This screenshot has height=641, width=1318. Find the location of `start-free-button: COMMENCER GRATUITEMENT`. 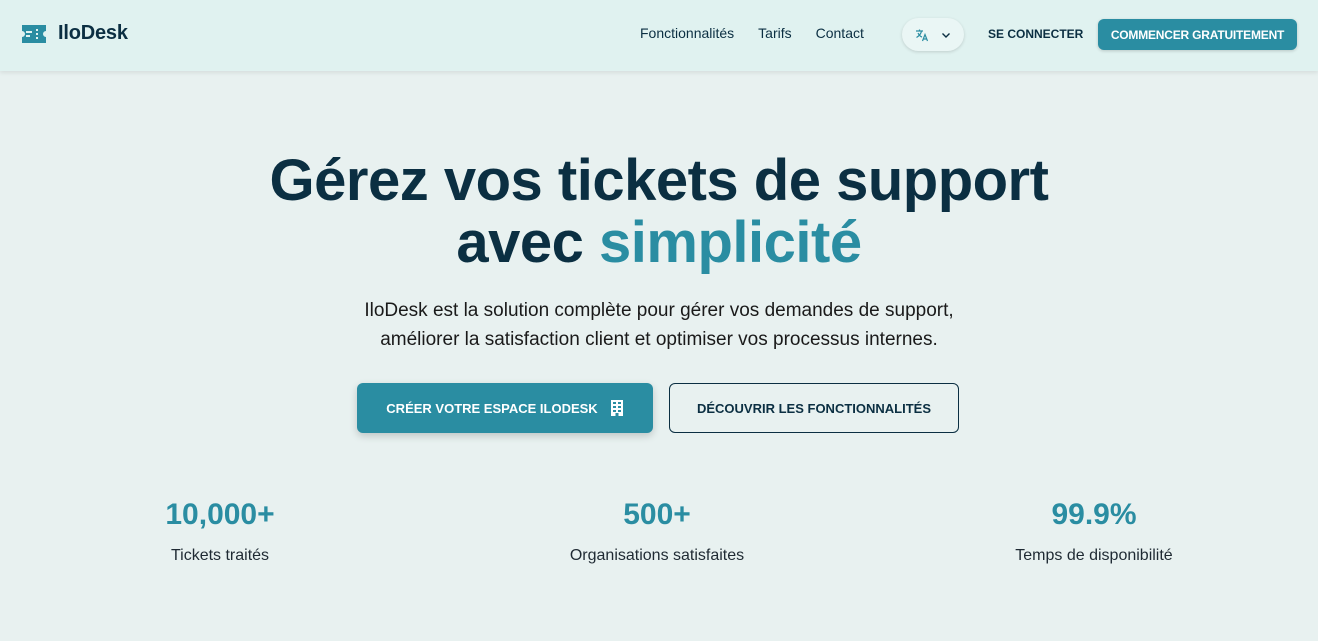

start-free-button: COMMENCER GRATUITEMENT is located at coordinates (1197, 34).